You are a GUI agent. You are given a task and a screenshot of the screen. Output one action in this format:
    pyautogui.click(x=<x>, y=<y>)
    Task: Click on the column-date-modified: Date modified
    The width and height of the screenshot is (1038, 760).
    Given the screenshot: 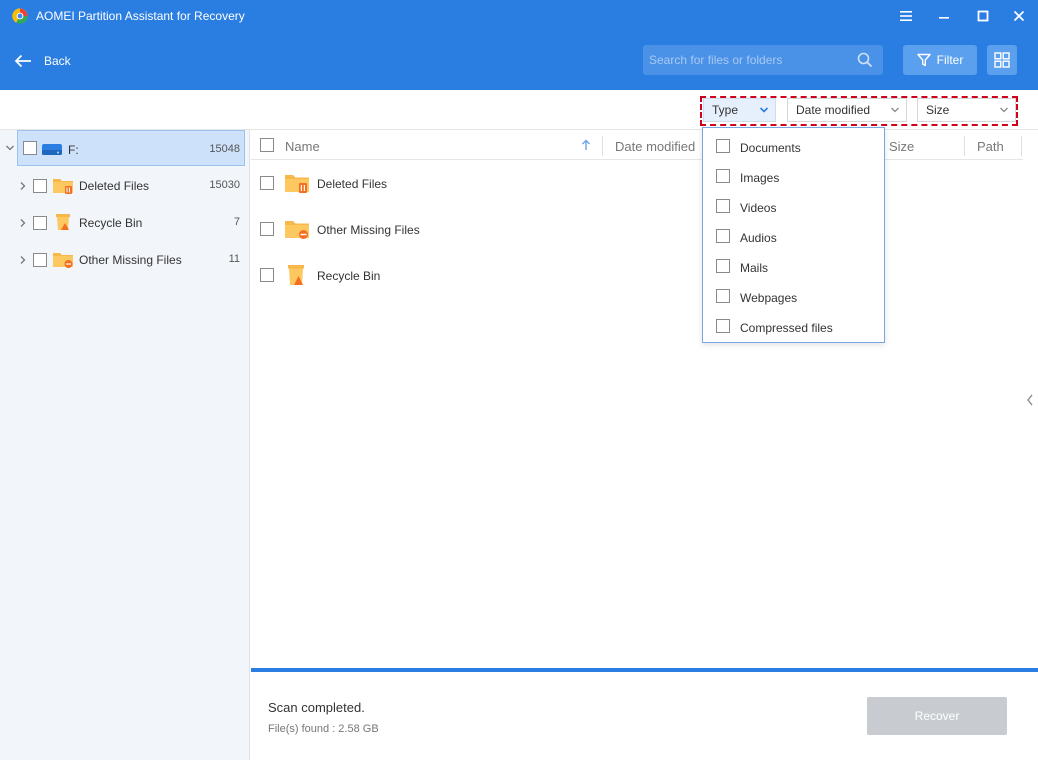 What is the action you would take?
    pyautogui.click(x=655, y=146)
    